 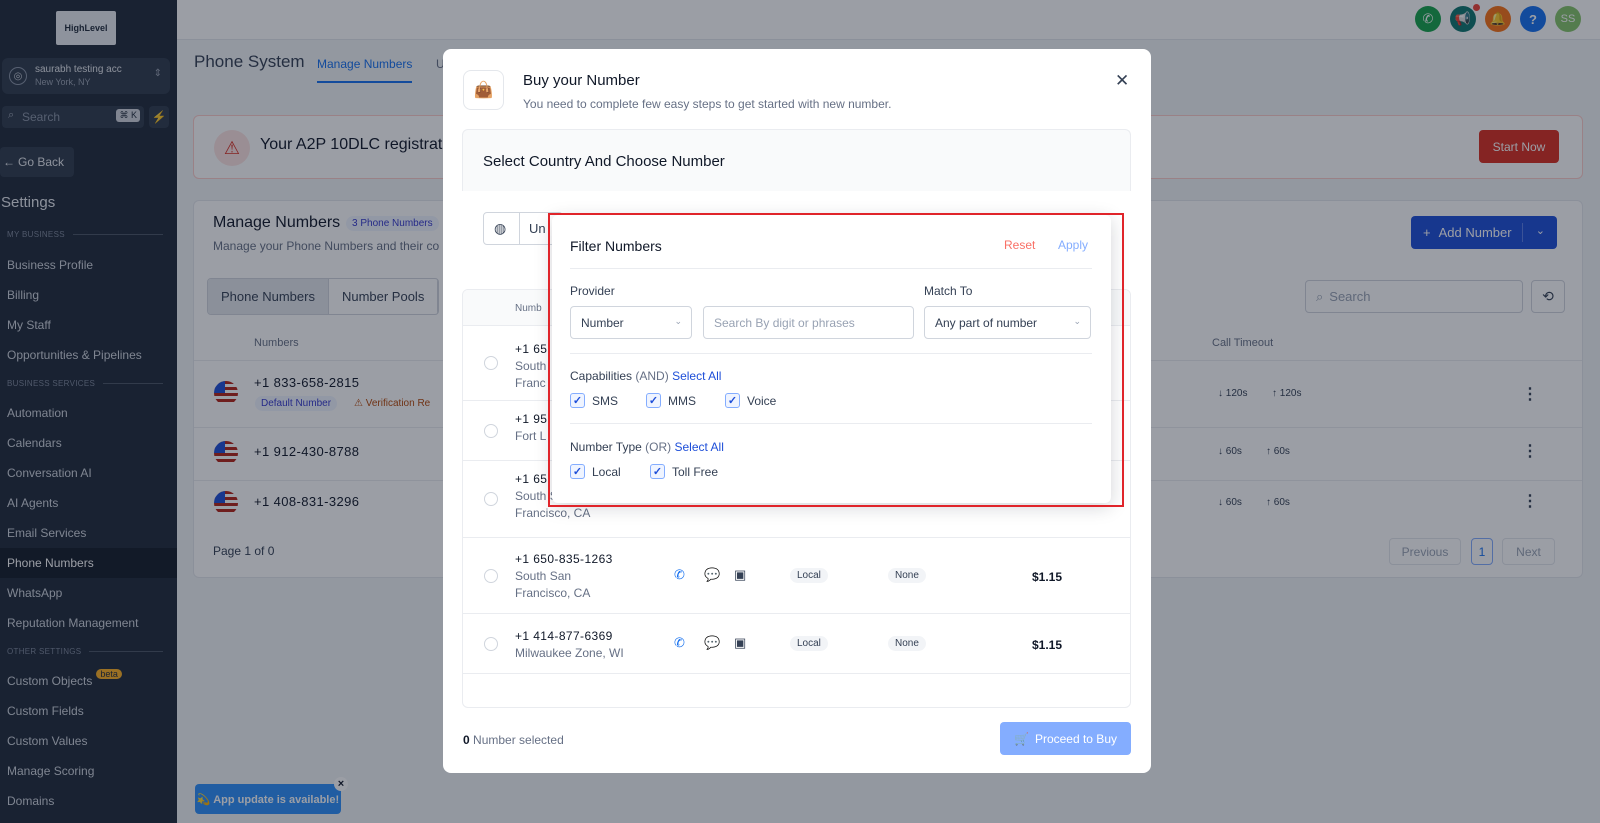 I want to click on section-title: Select Country And Choose Number, so click(x=604, y=161).